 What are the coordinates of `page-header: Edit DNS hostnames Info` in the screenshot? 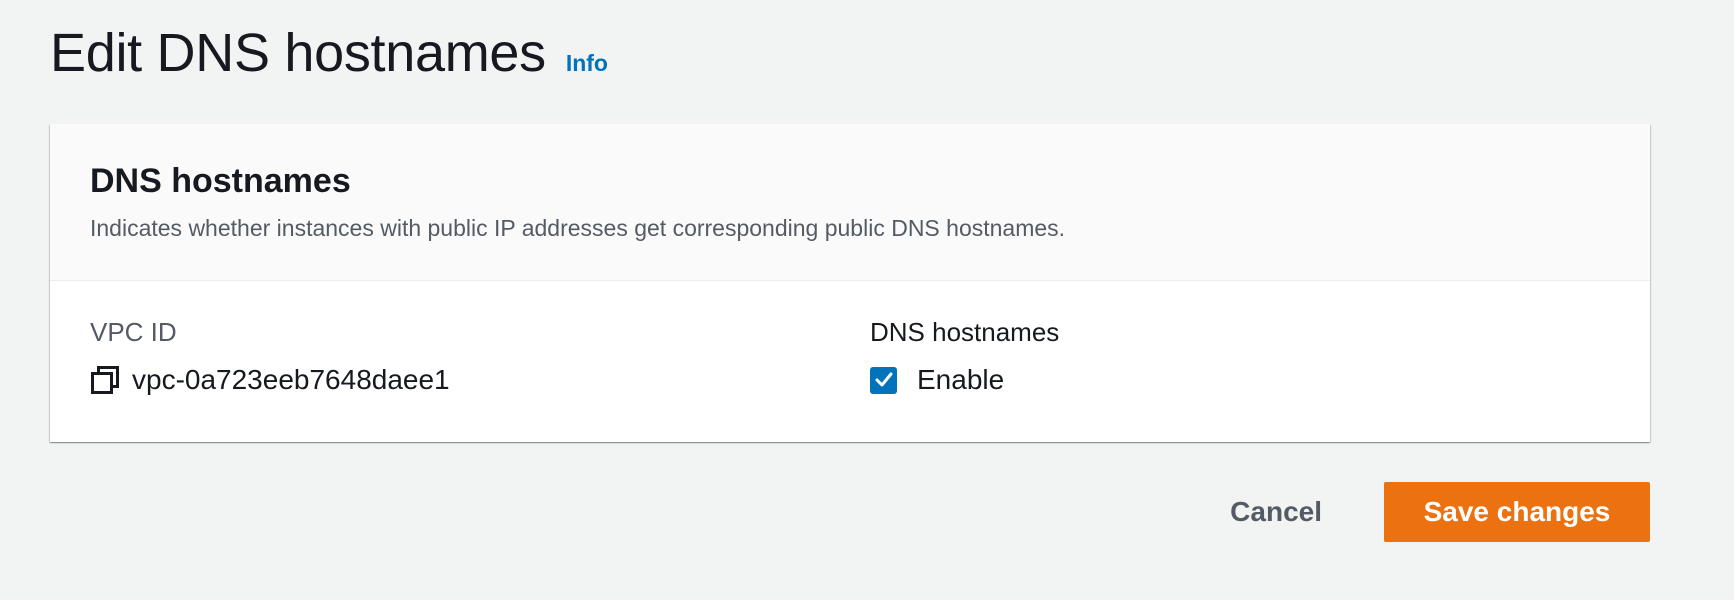 It's located at (329, 53).